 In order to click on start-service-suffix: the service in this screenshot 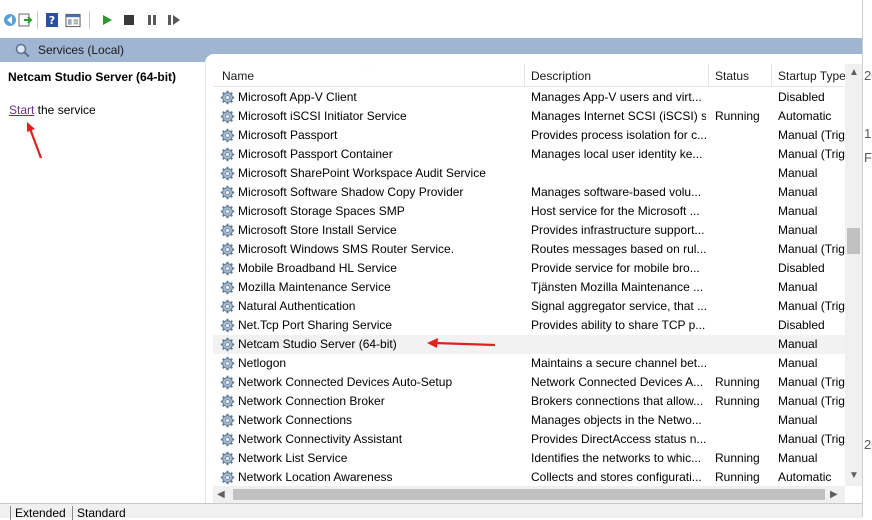, I will do `click(65, 110)`.